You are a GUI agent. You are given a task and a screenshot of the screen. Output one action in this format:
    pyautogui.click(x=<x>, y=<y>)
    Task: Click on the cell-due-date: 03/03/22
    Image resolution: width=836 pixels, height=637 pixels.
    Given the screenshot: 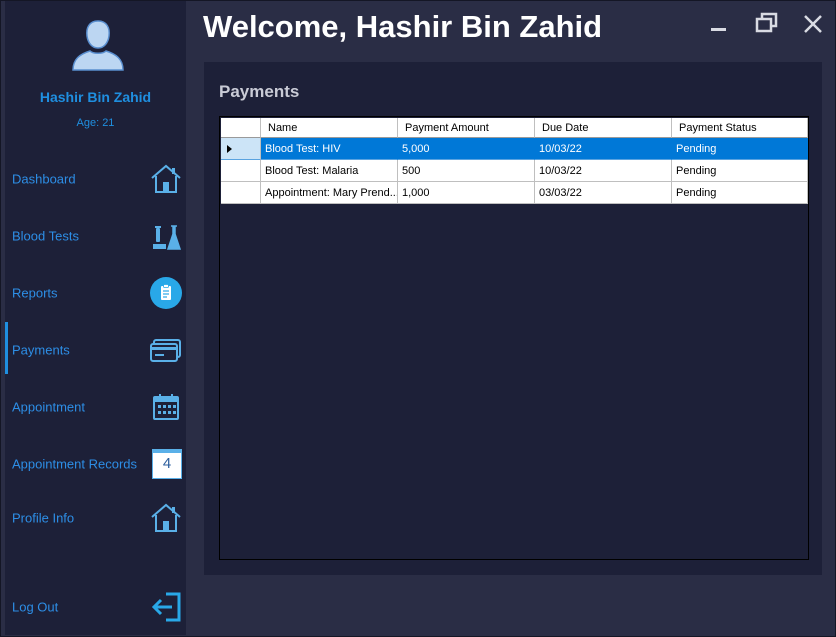 What is the action you would take?
    pyautogui.click(x=603, y=193)
    